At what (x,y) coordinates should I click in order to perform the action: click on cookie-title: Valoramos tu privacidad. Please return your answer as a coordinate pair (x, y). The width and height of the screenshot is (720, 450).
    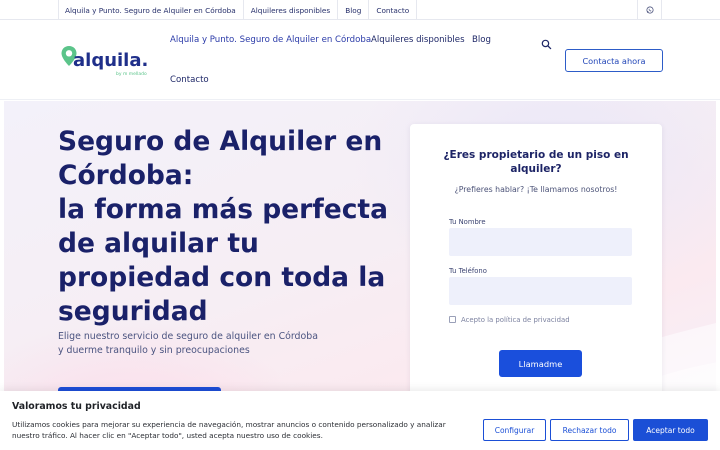
    Looking at the image, I should click on (76, 406).